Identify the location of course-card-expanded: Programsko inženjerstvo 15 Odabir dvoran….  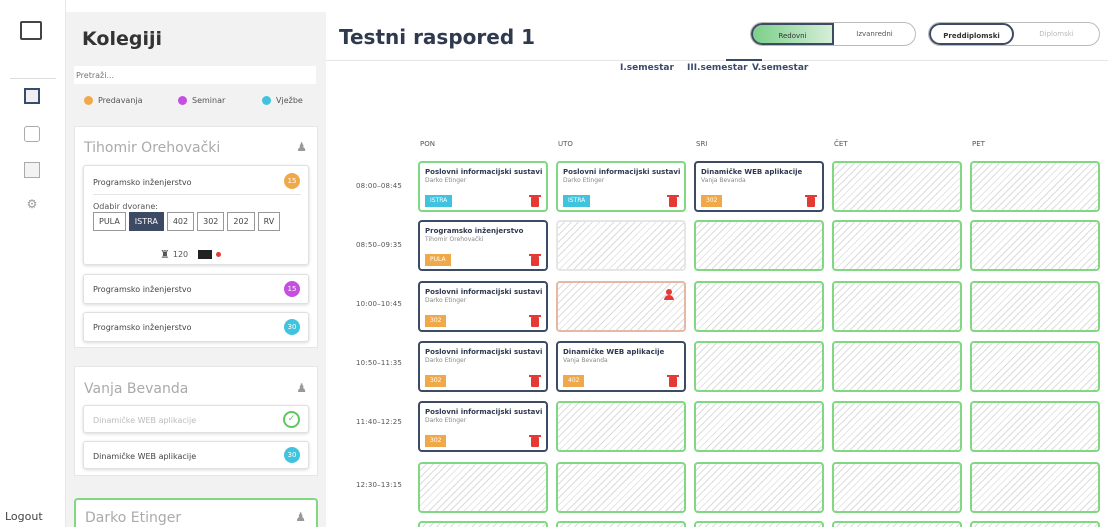
(196, 215).